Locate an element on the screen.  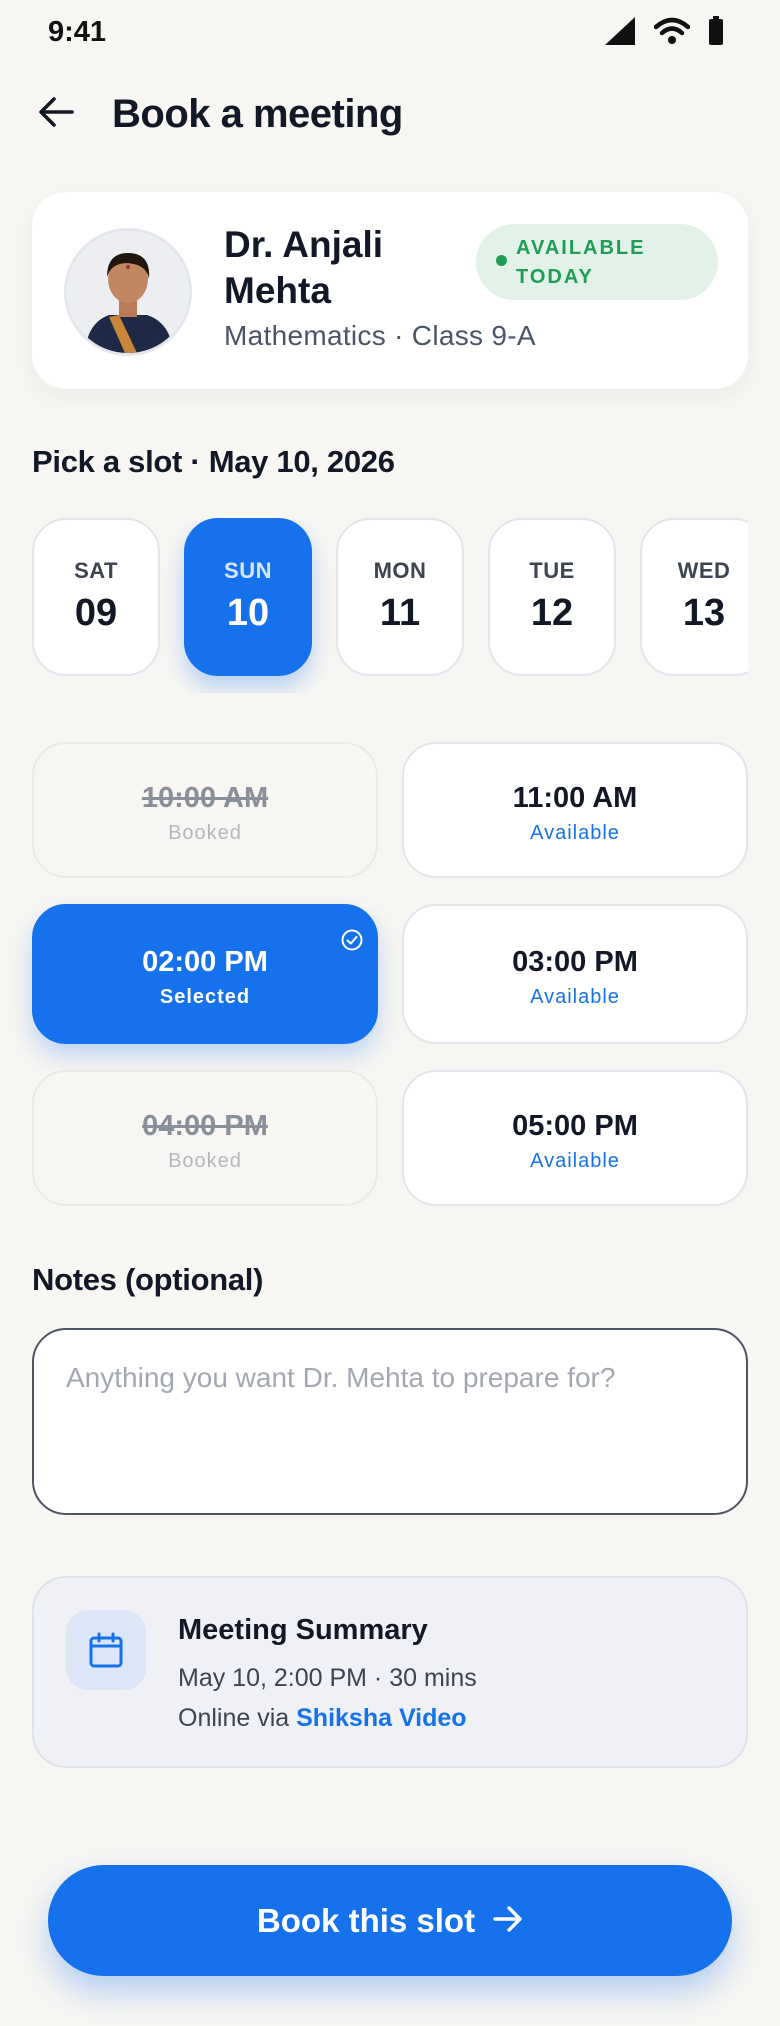
time-slot-available: 05:00 PM Available is located at coordinates (575, 1138).